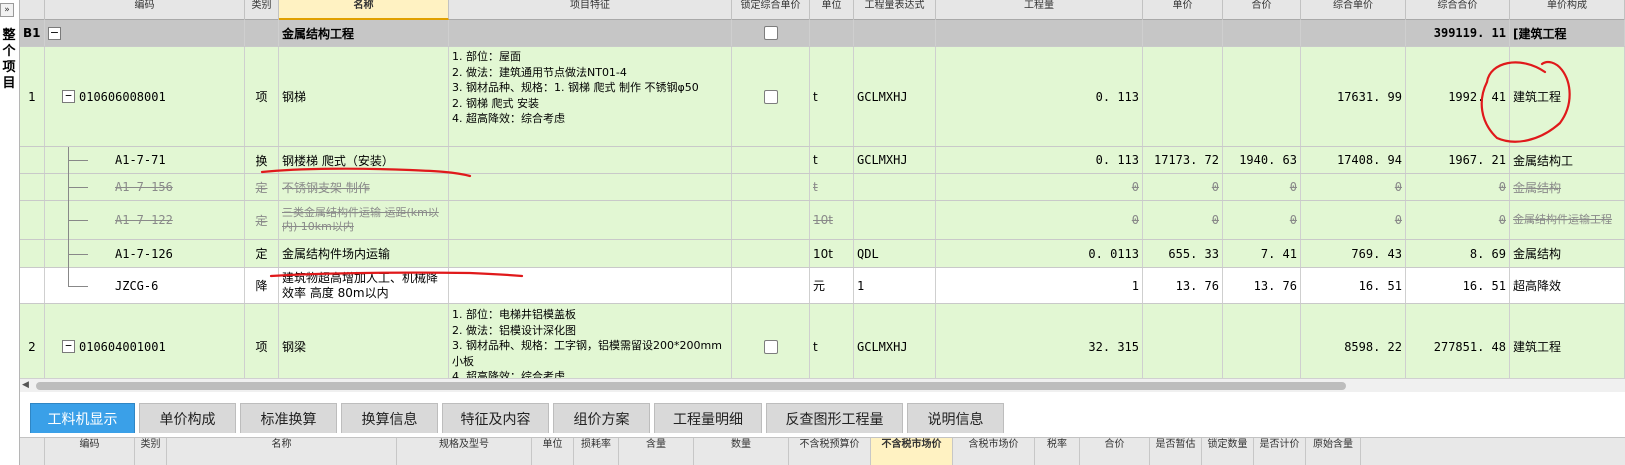 The height and width of the screenshot is (465, 1625). Describe the element at coordinates (145, 10) in the screenshot. I see `header-code: 编码` at that location.